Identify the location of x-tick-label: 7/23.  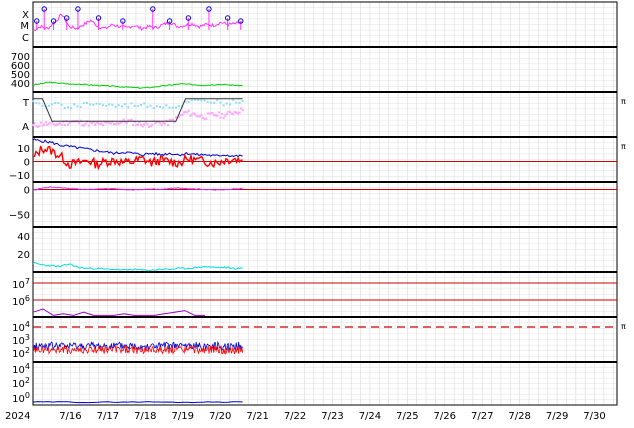
(332, 416).